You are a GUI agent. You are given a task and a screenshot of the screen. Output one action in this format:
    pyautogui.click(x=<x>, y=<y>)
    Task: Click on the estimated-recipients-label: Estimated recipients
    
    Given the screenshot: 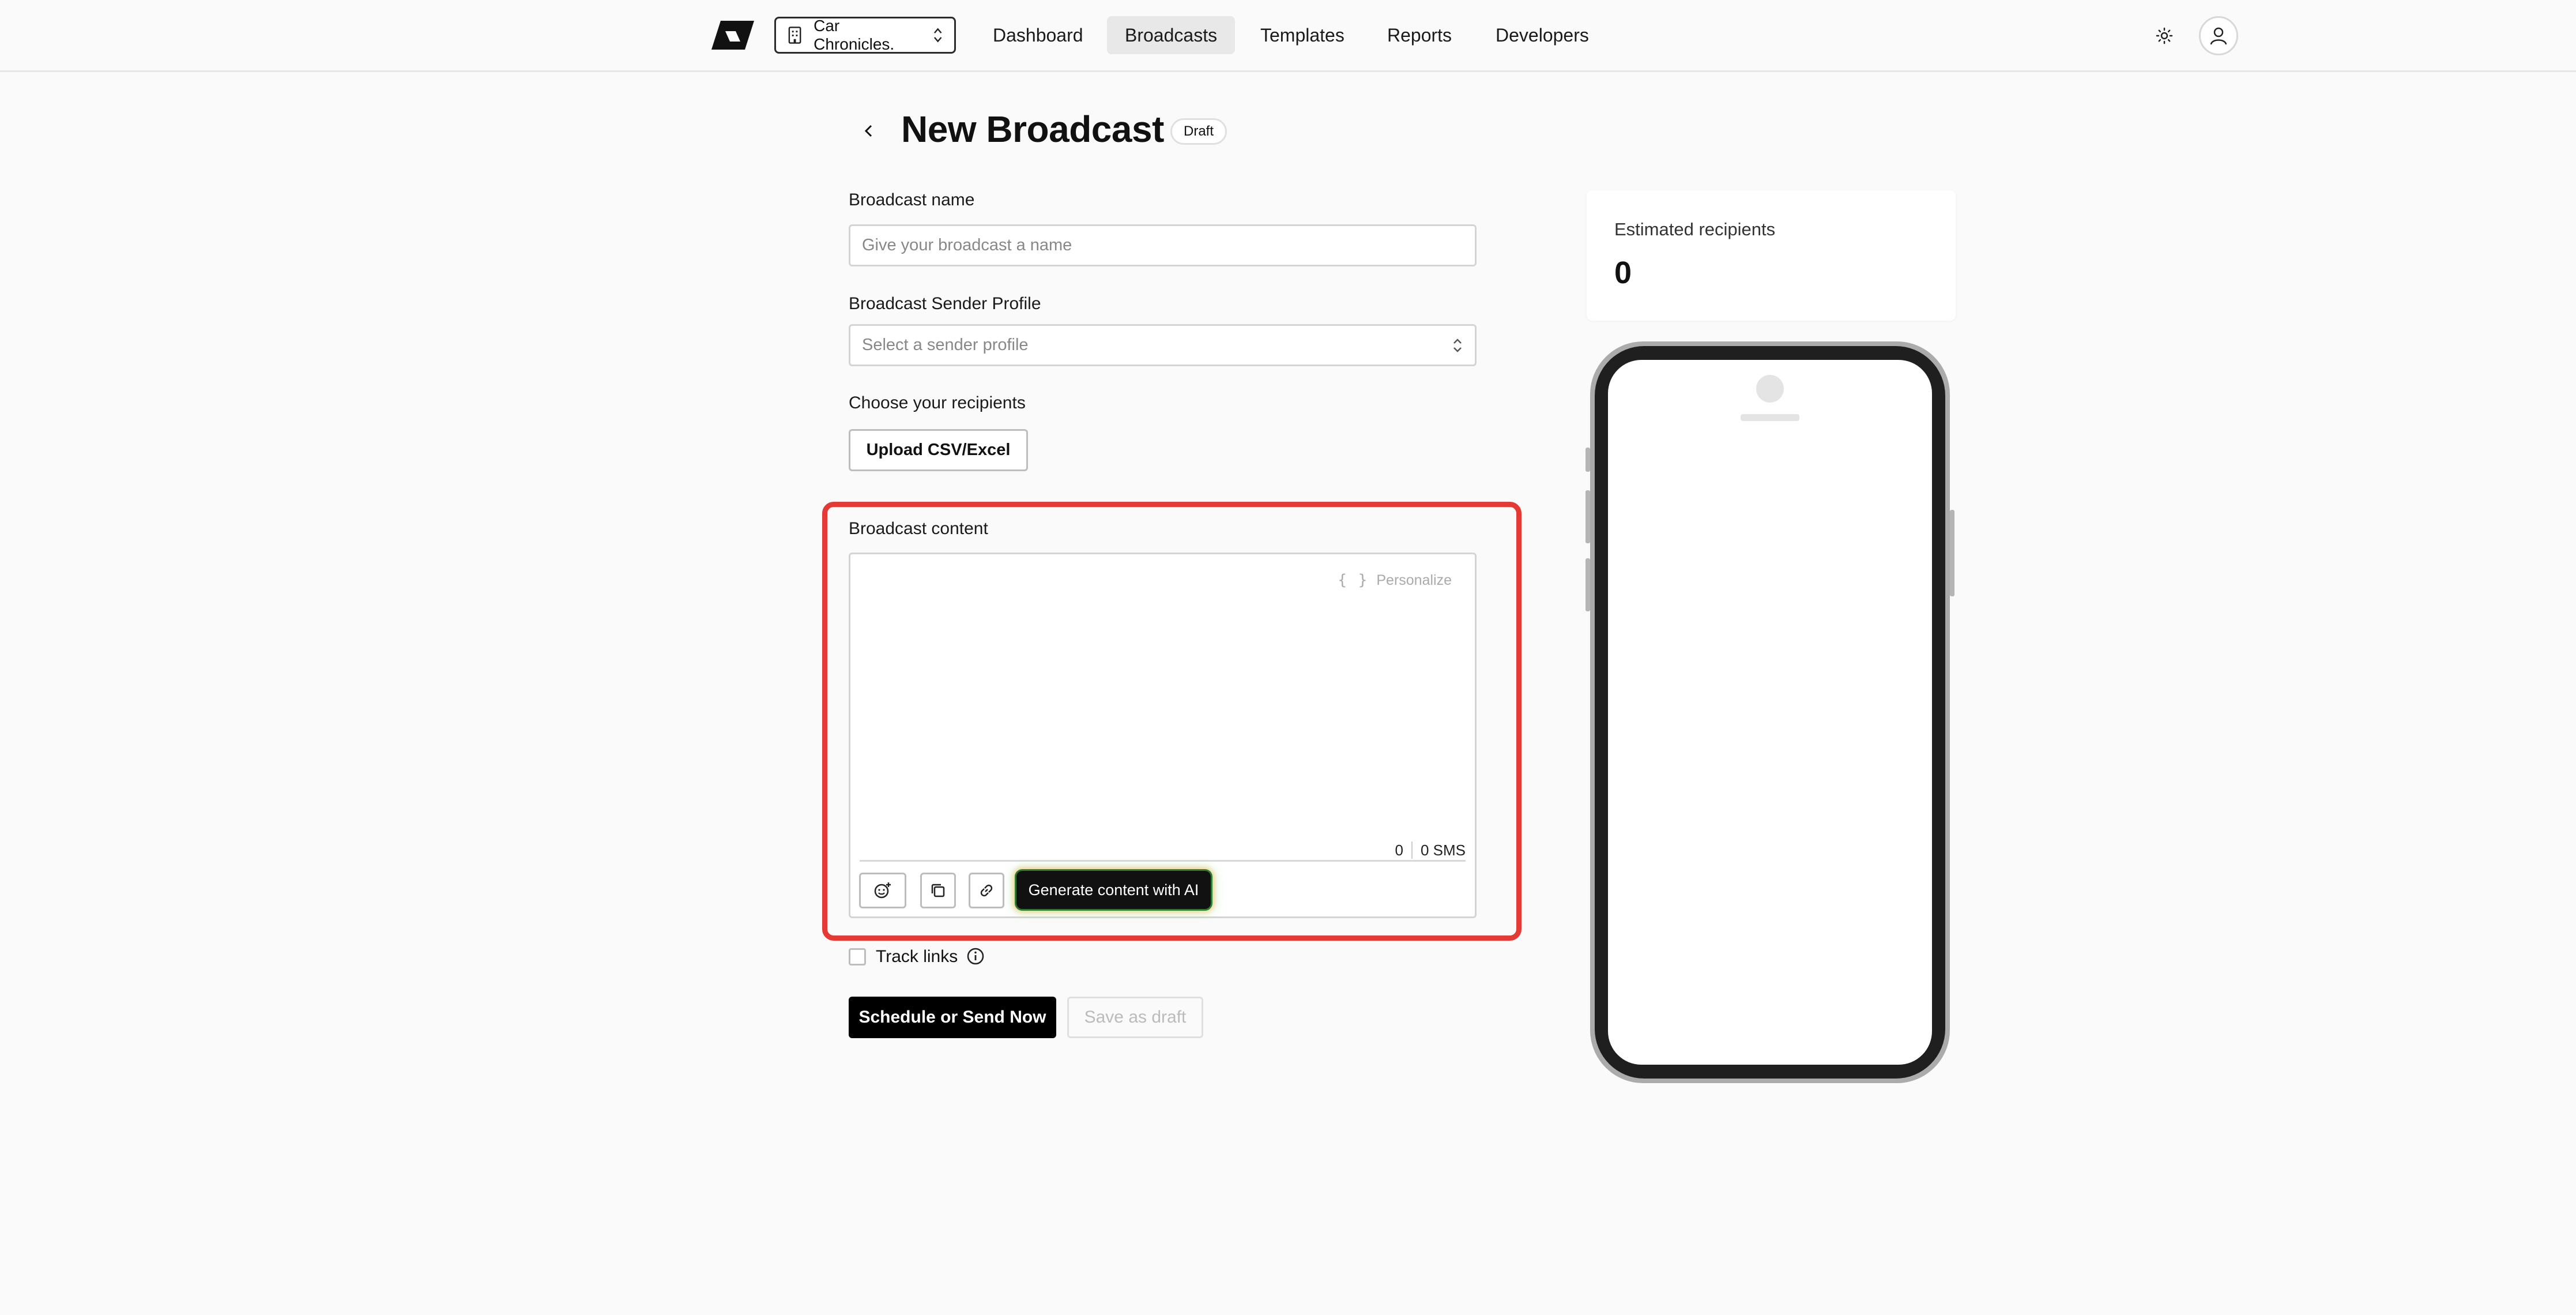 What is the action you would take?
    pyautogui.click(x=1695, y=229)
    